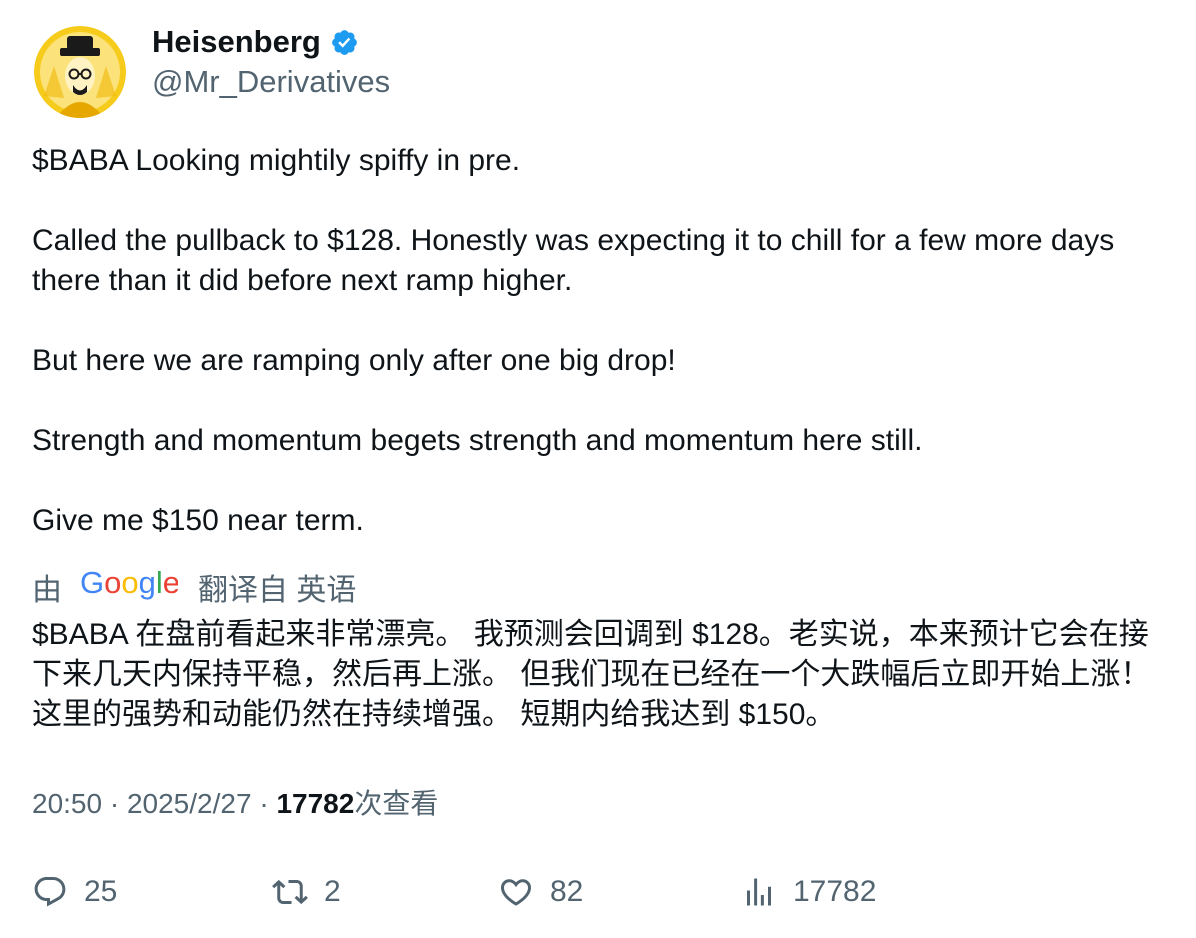 Image resolution: width=1196 pixels, height=938 pixels. I want to click on views-action-count: 17782, so click(835, 891).